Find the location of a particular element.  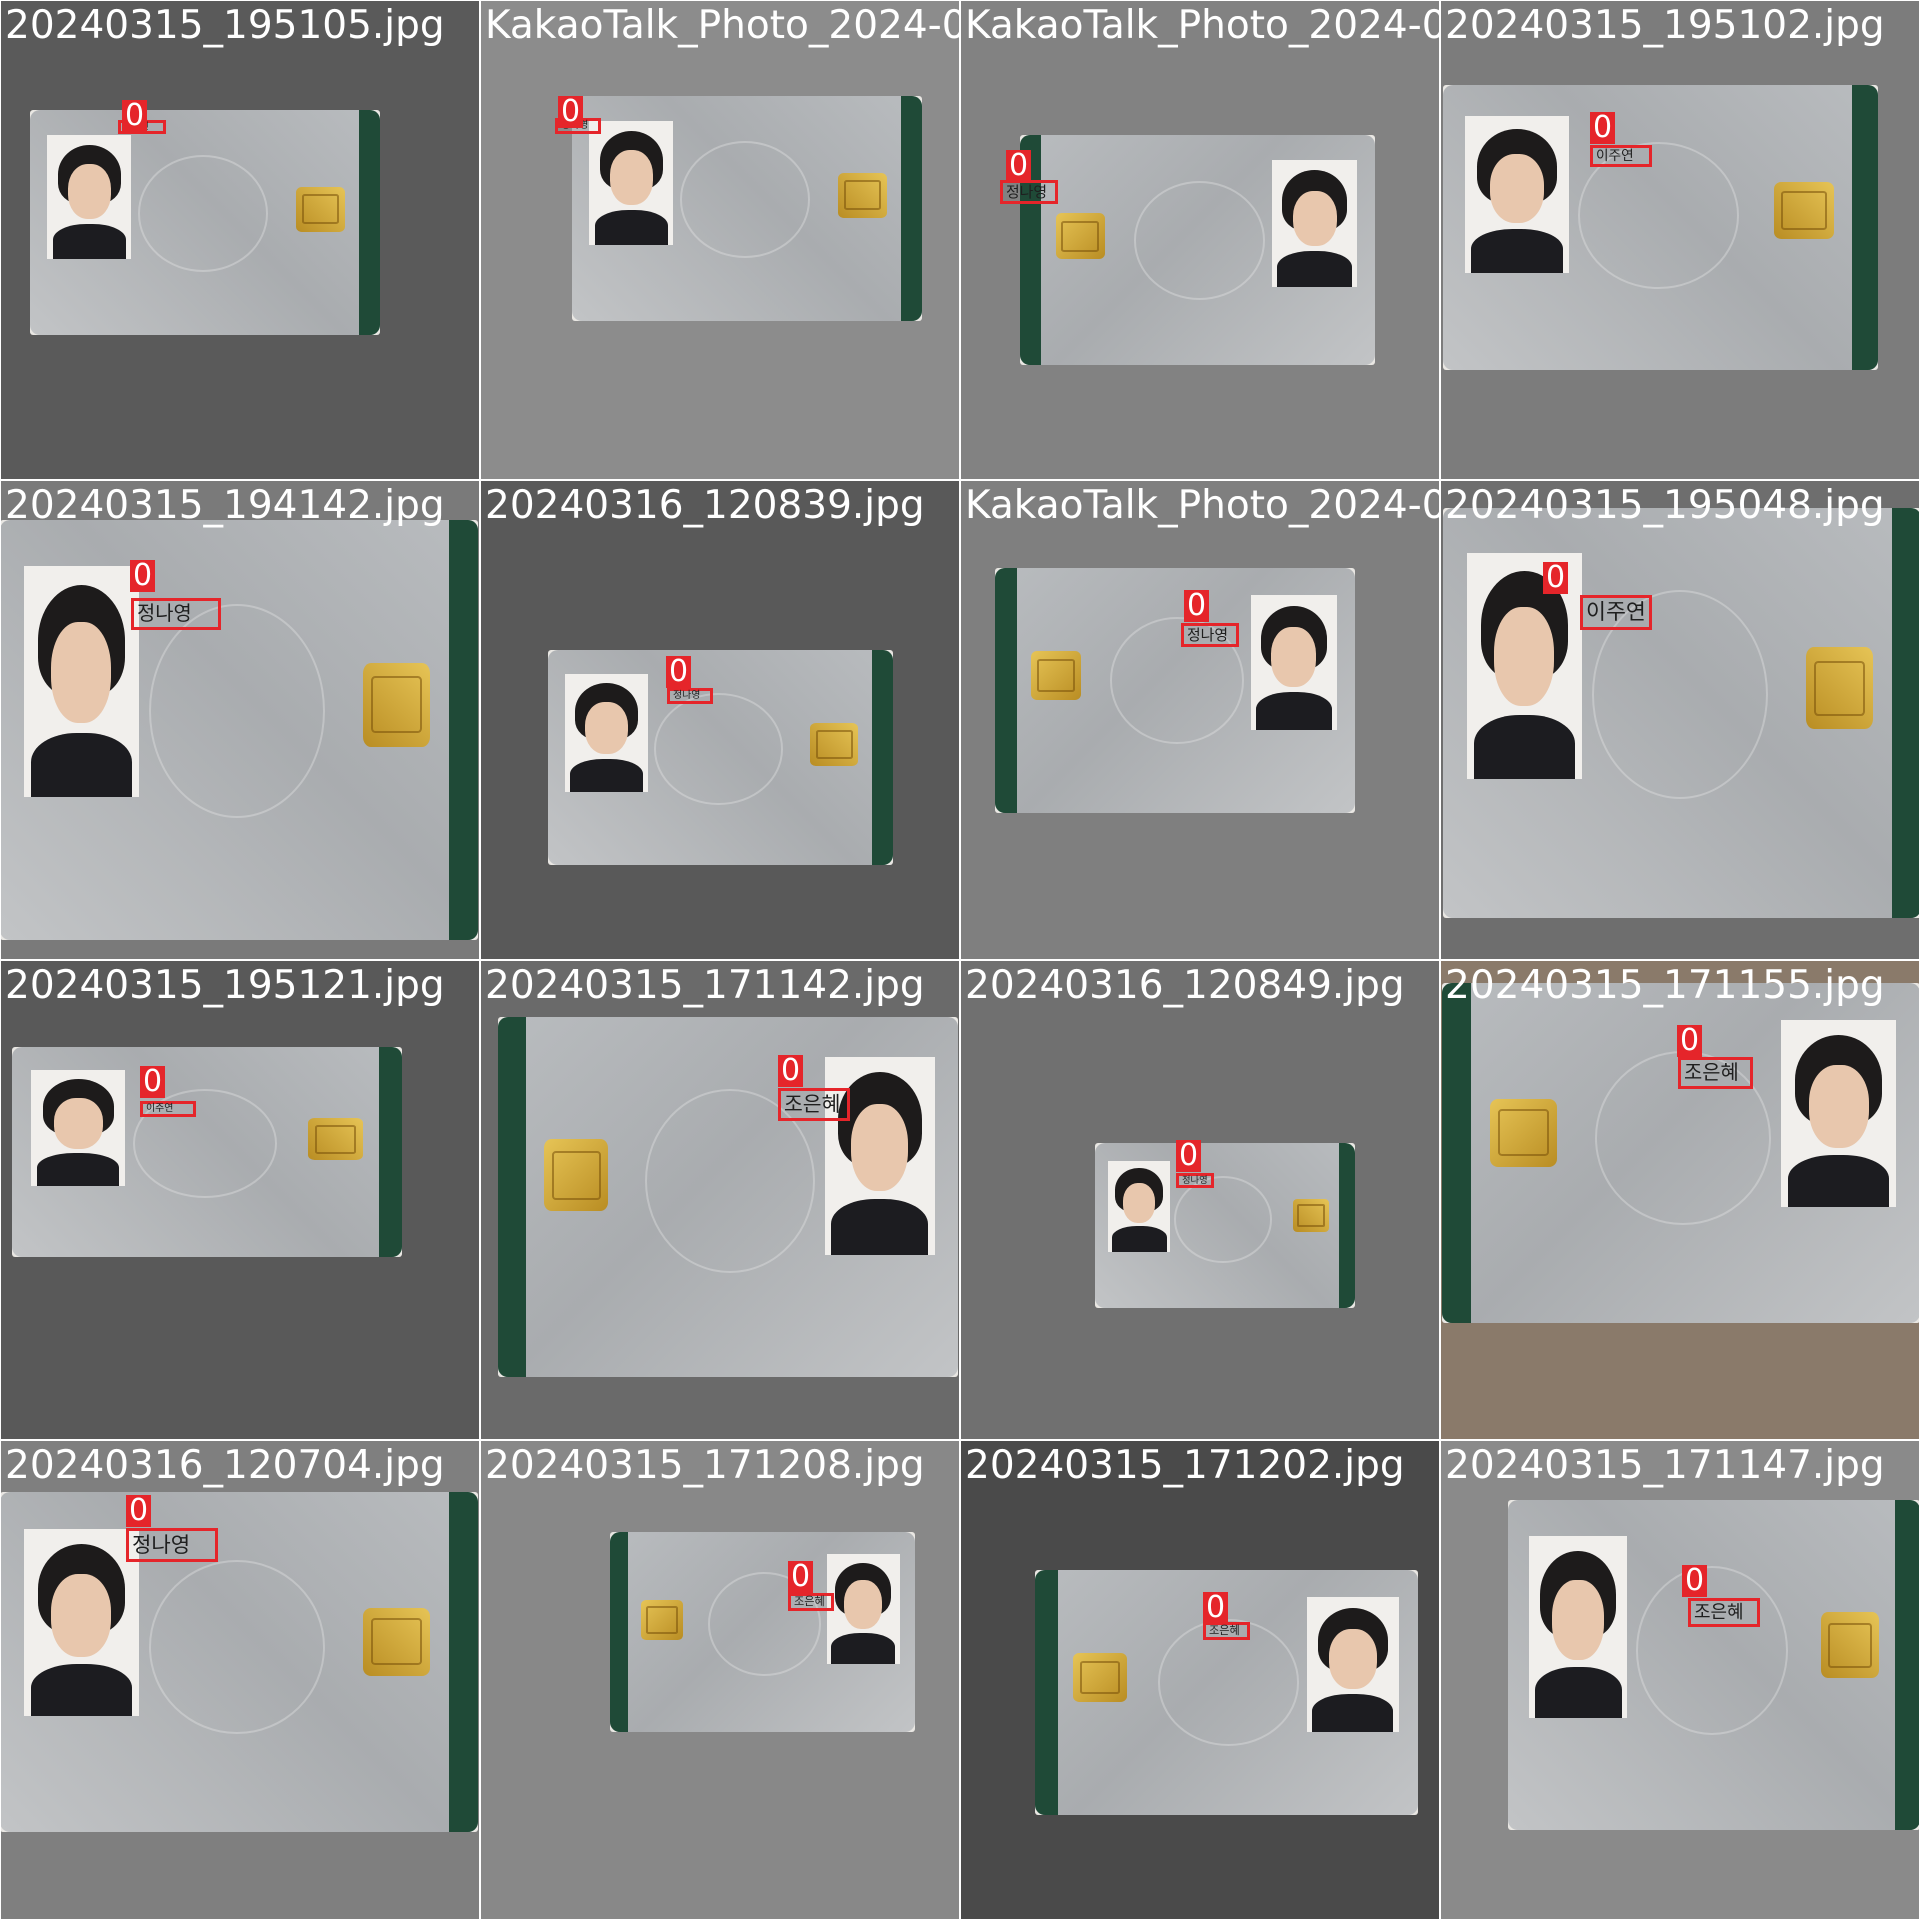

mosaic-tile: 20240315_195121.jpg 이주연 0 is located at coordinates (240, 1200).